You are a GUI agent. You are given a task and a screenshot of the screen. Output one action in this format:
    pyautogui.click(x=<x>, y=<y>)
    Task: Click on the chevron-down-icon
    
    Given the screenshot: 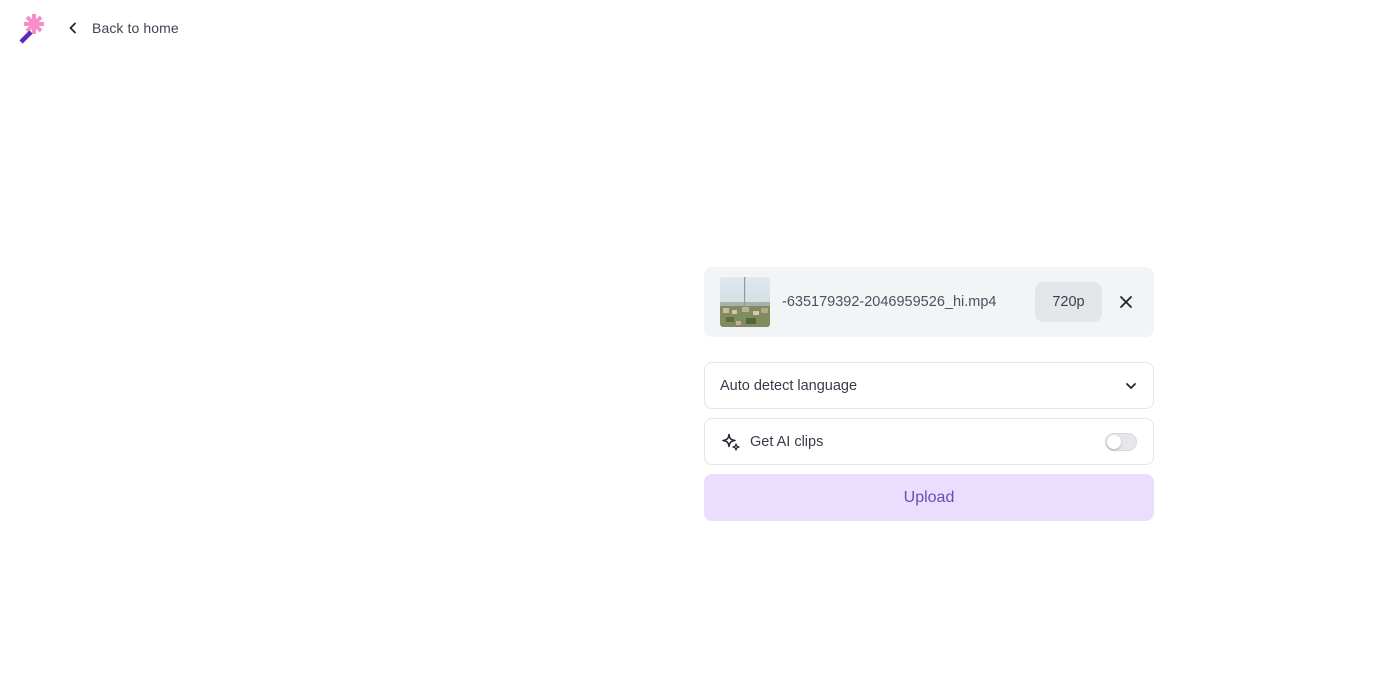 What is the action you would take?
    pyautogui.click(x=1131, y=386)
    